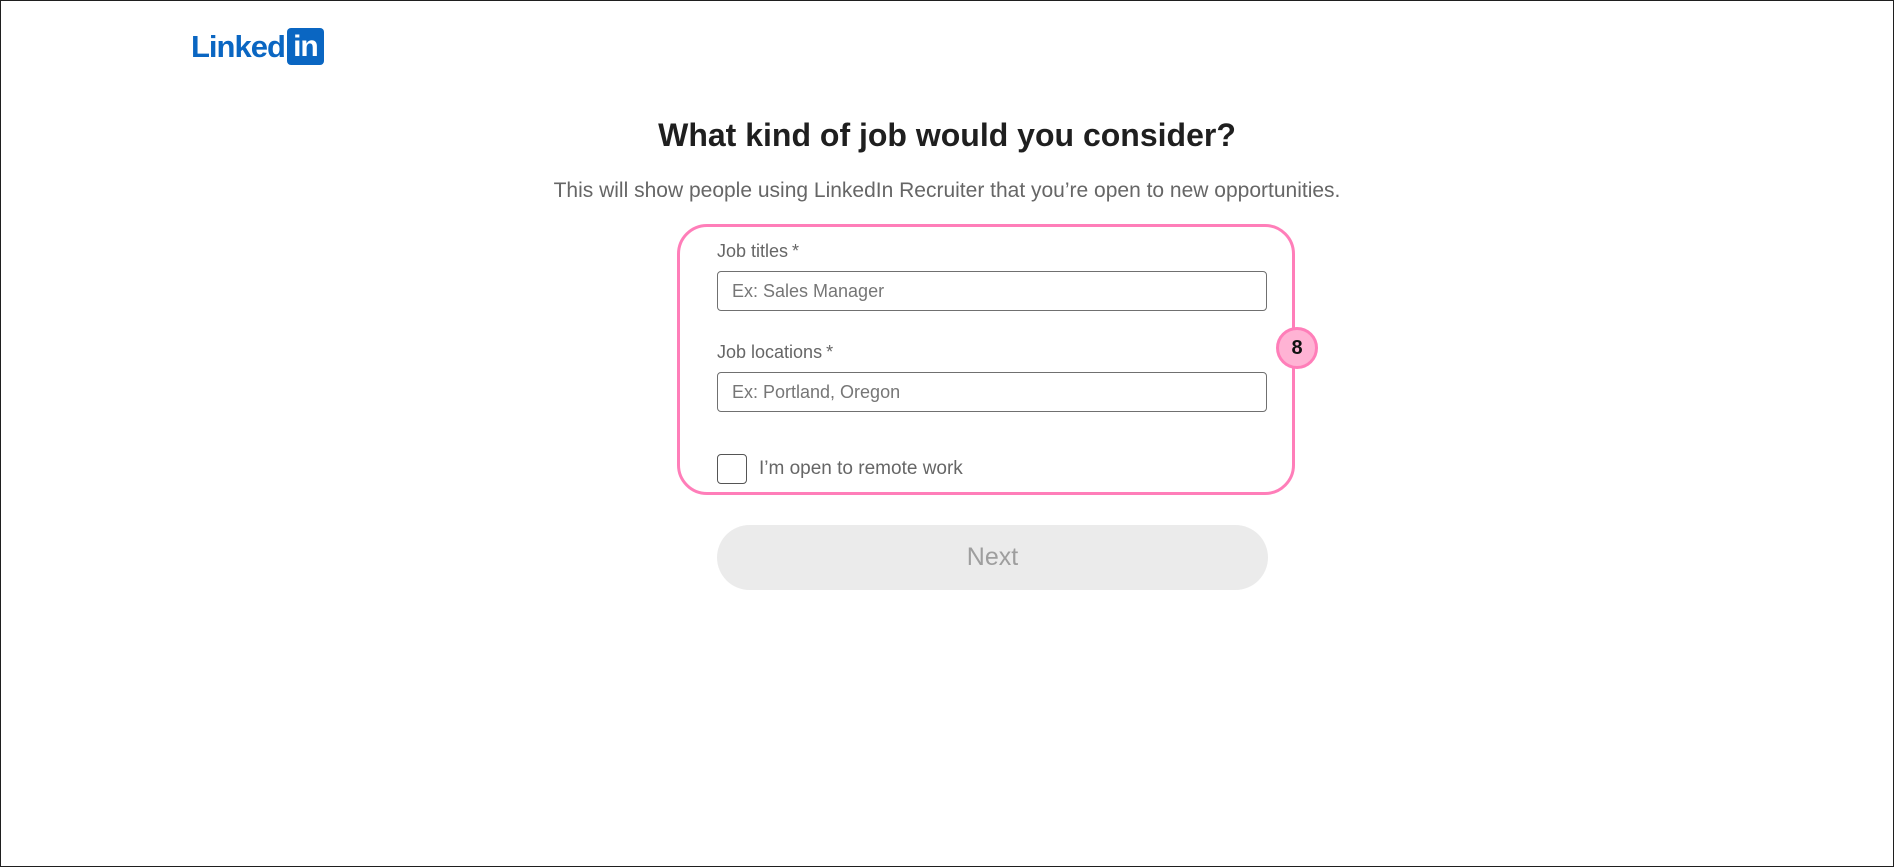  Describe the element at coordinates (861, 469) in the screenshot. I see `remote-work-label: I’m open to remote work` at that location.